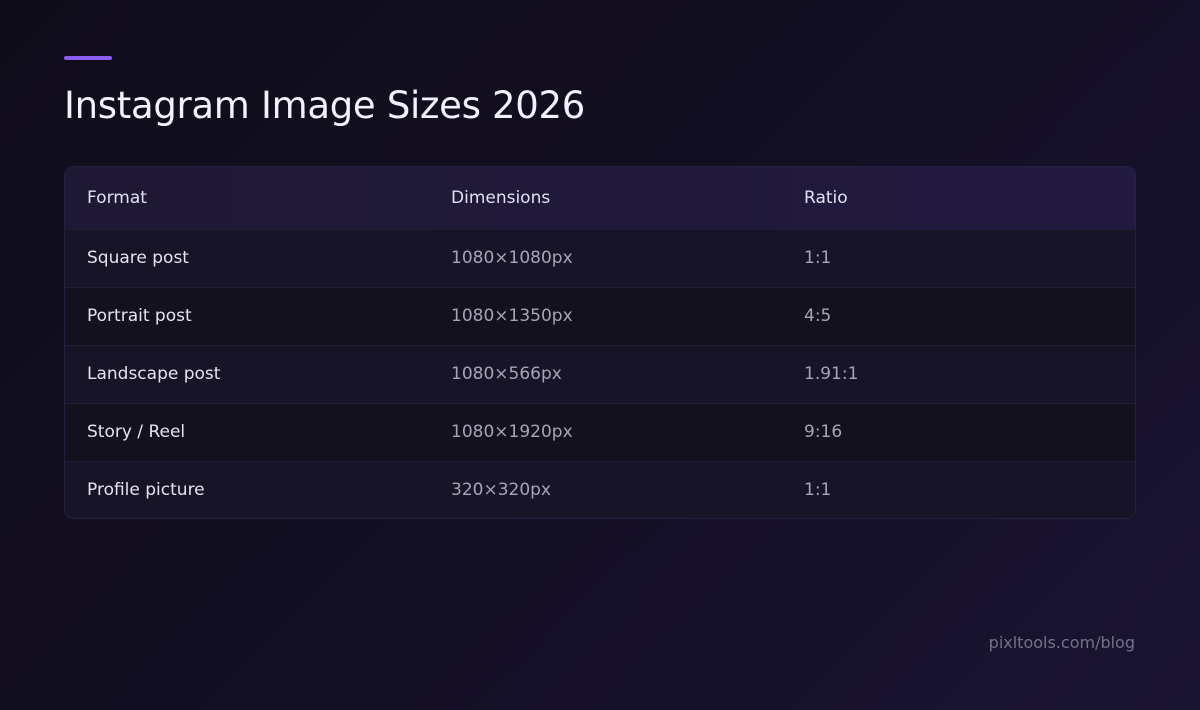  Describe the element at coordinates (600, 316) in the screenshot. I see `table-row: Portrait post 1080×1350px 4:5` at that location.